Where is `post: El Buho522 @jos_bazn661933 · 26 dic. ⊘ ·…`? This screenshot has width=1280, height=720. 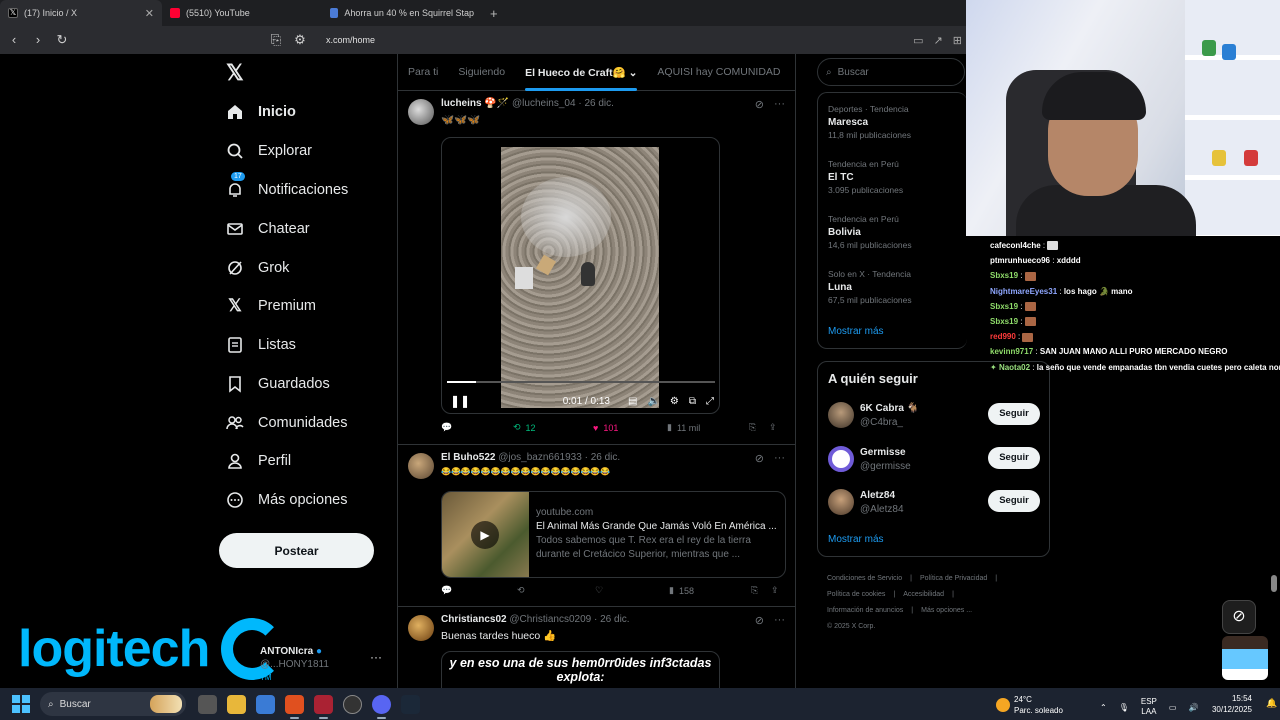
post: El Buho522 @jos_bazn661933 · 26 dic. ⊘ ·… is located at coordinates (596, 526).